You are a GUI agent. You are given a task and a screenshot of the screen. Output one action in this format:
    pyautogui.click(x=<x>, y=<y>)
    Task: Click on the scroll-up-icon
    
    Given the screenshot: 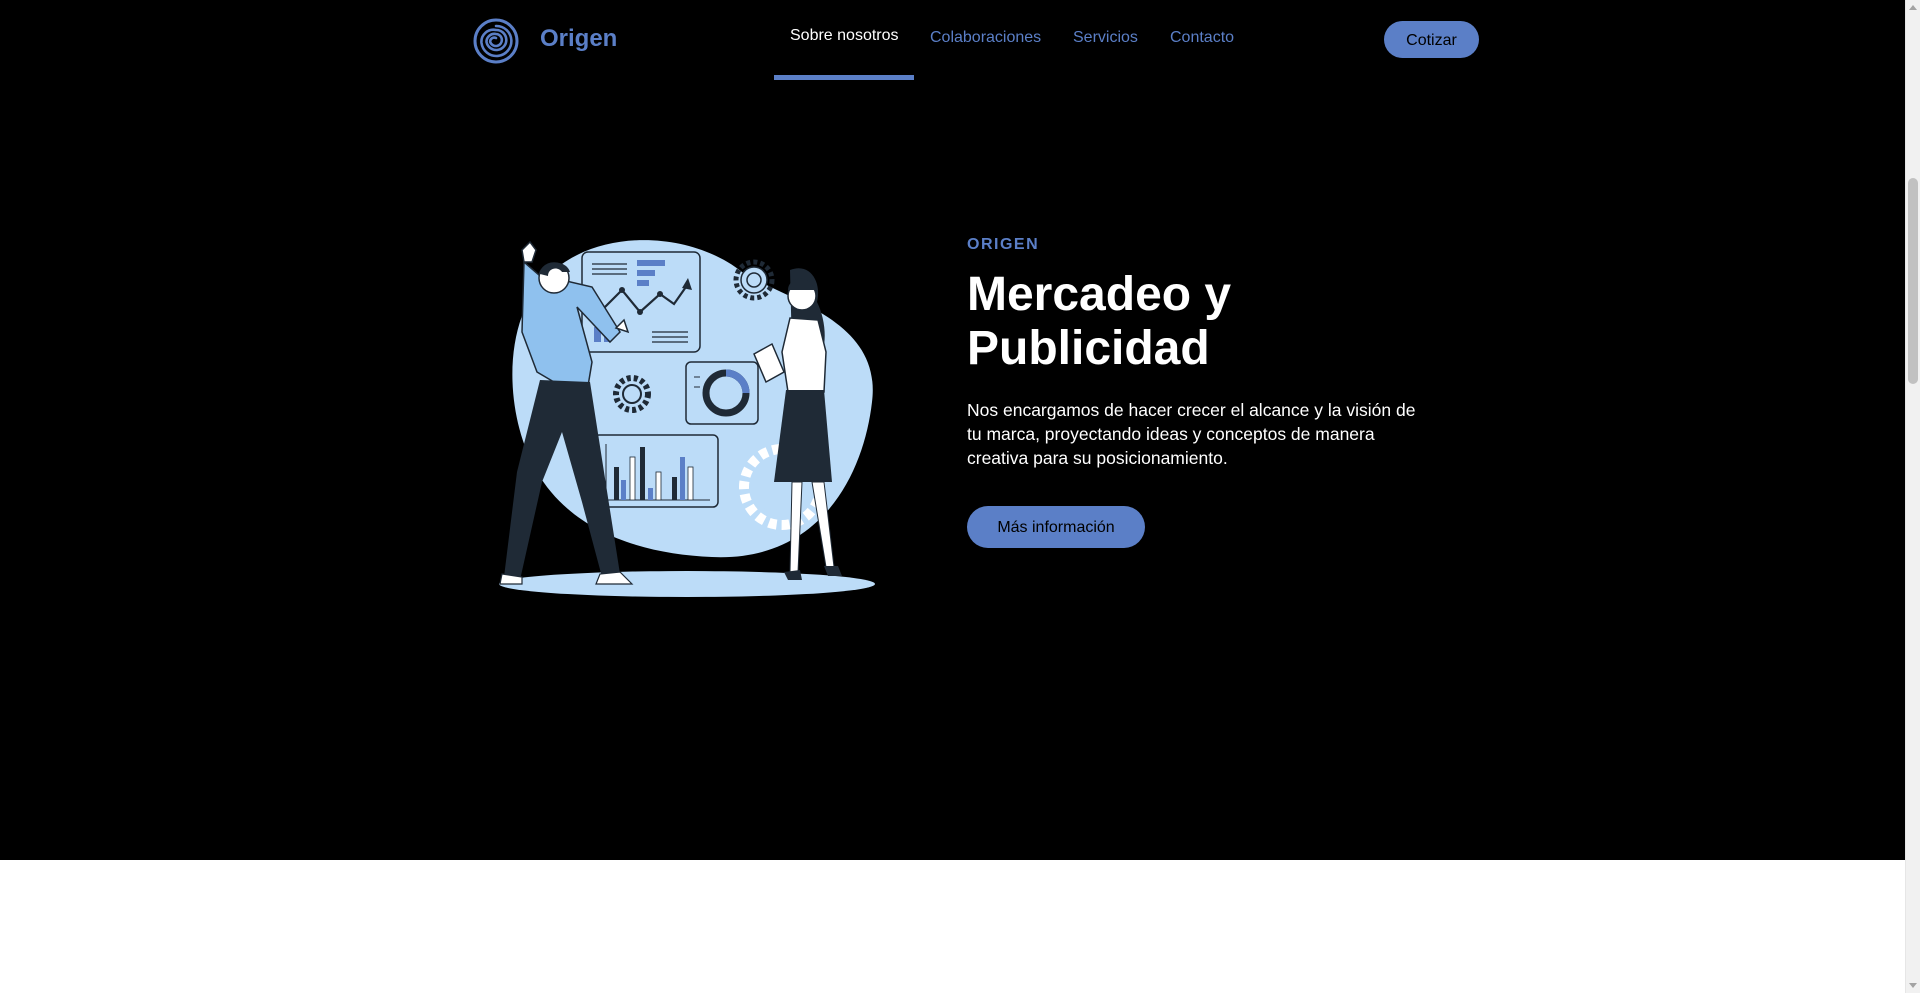 What is the action you would take?
    pyautogui.click(x=1913, y=7)
    